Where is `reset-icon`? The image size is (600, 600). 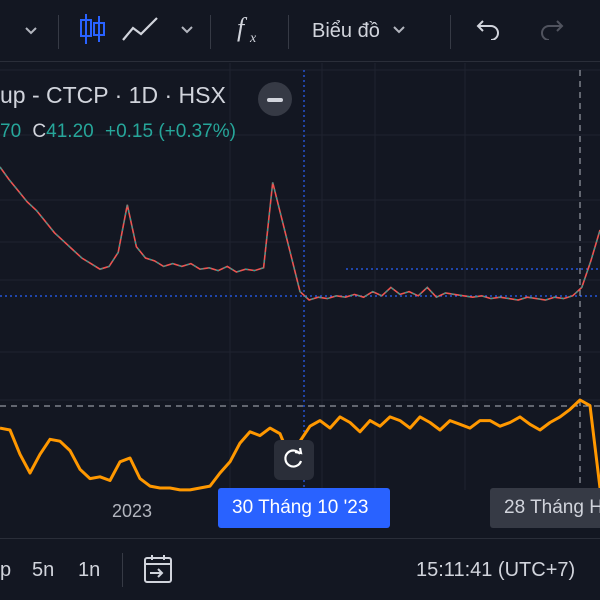 reset-icon is located at coordinates (294, 460).